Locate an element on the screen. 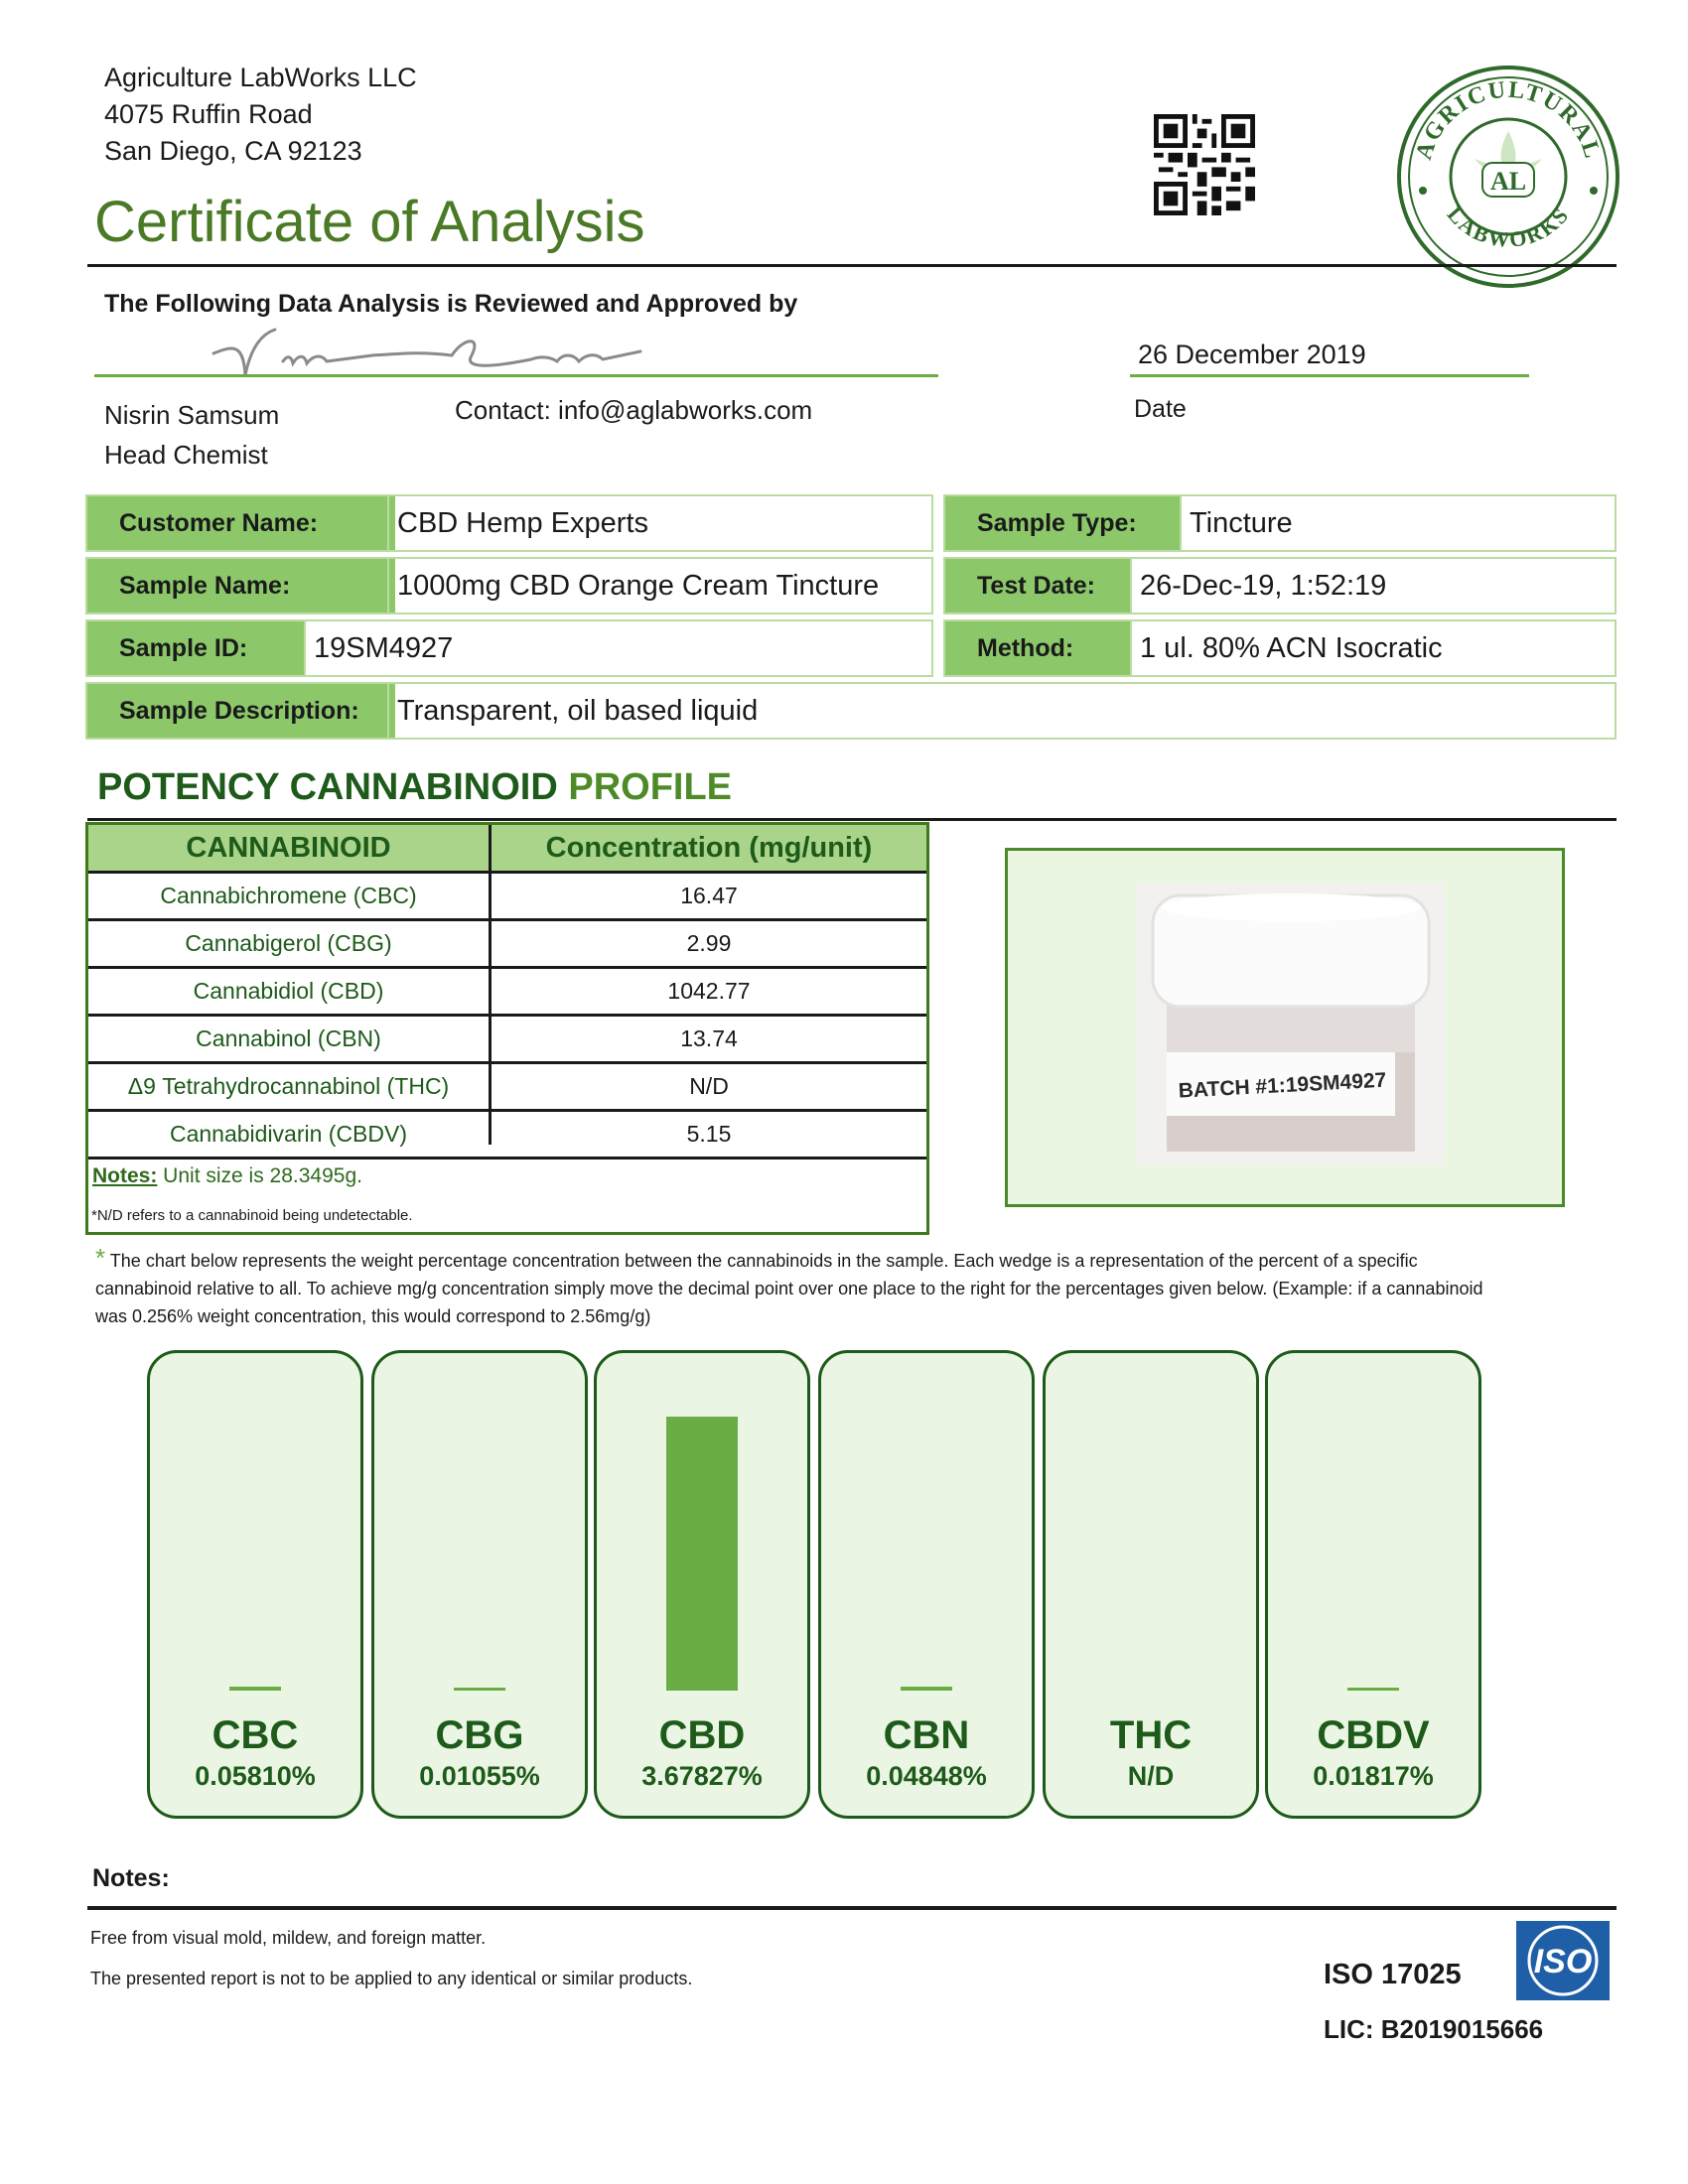 The height and width of the screenshot is (2184, 1688). cannabinoid-value: 5.15 is located at coordinates (709, 1134).